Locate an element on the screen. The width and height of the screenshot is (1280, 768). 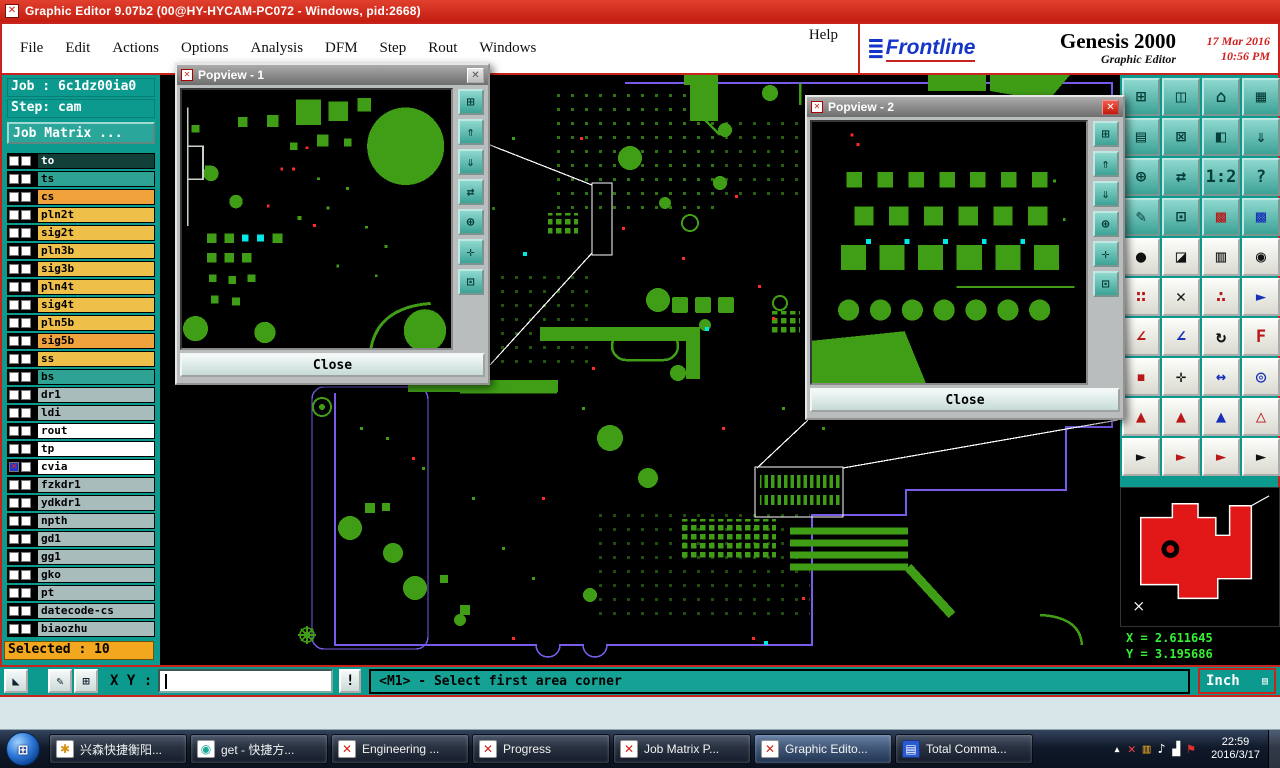
layer-name: sig3b is located at coordinates (96, 269).